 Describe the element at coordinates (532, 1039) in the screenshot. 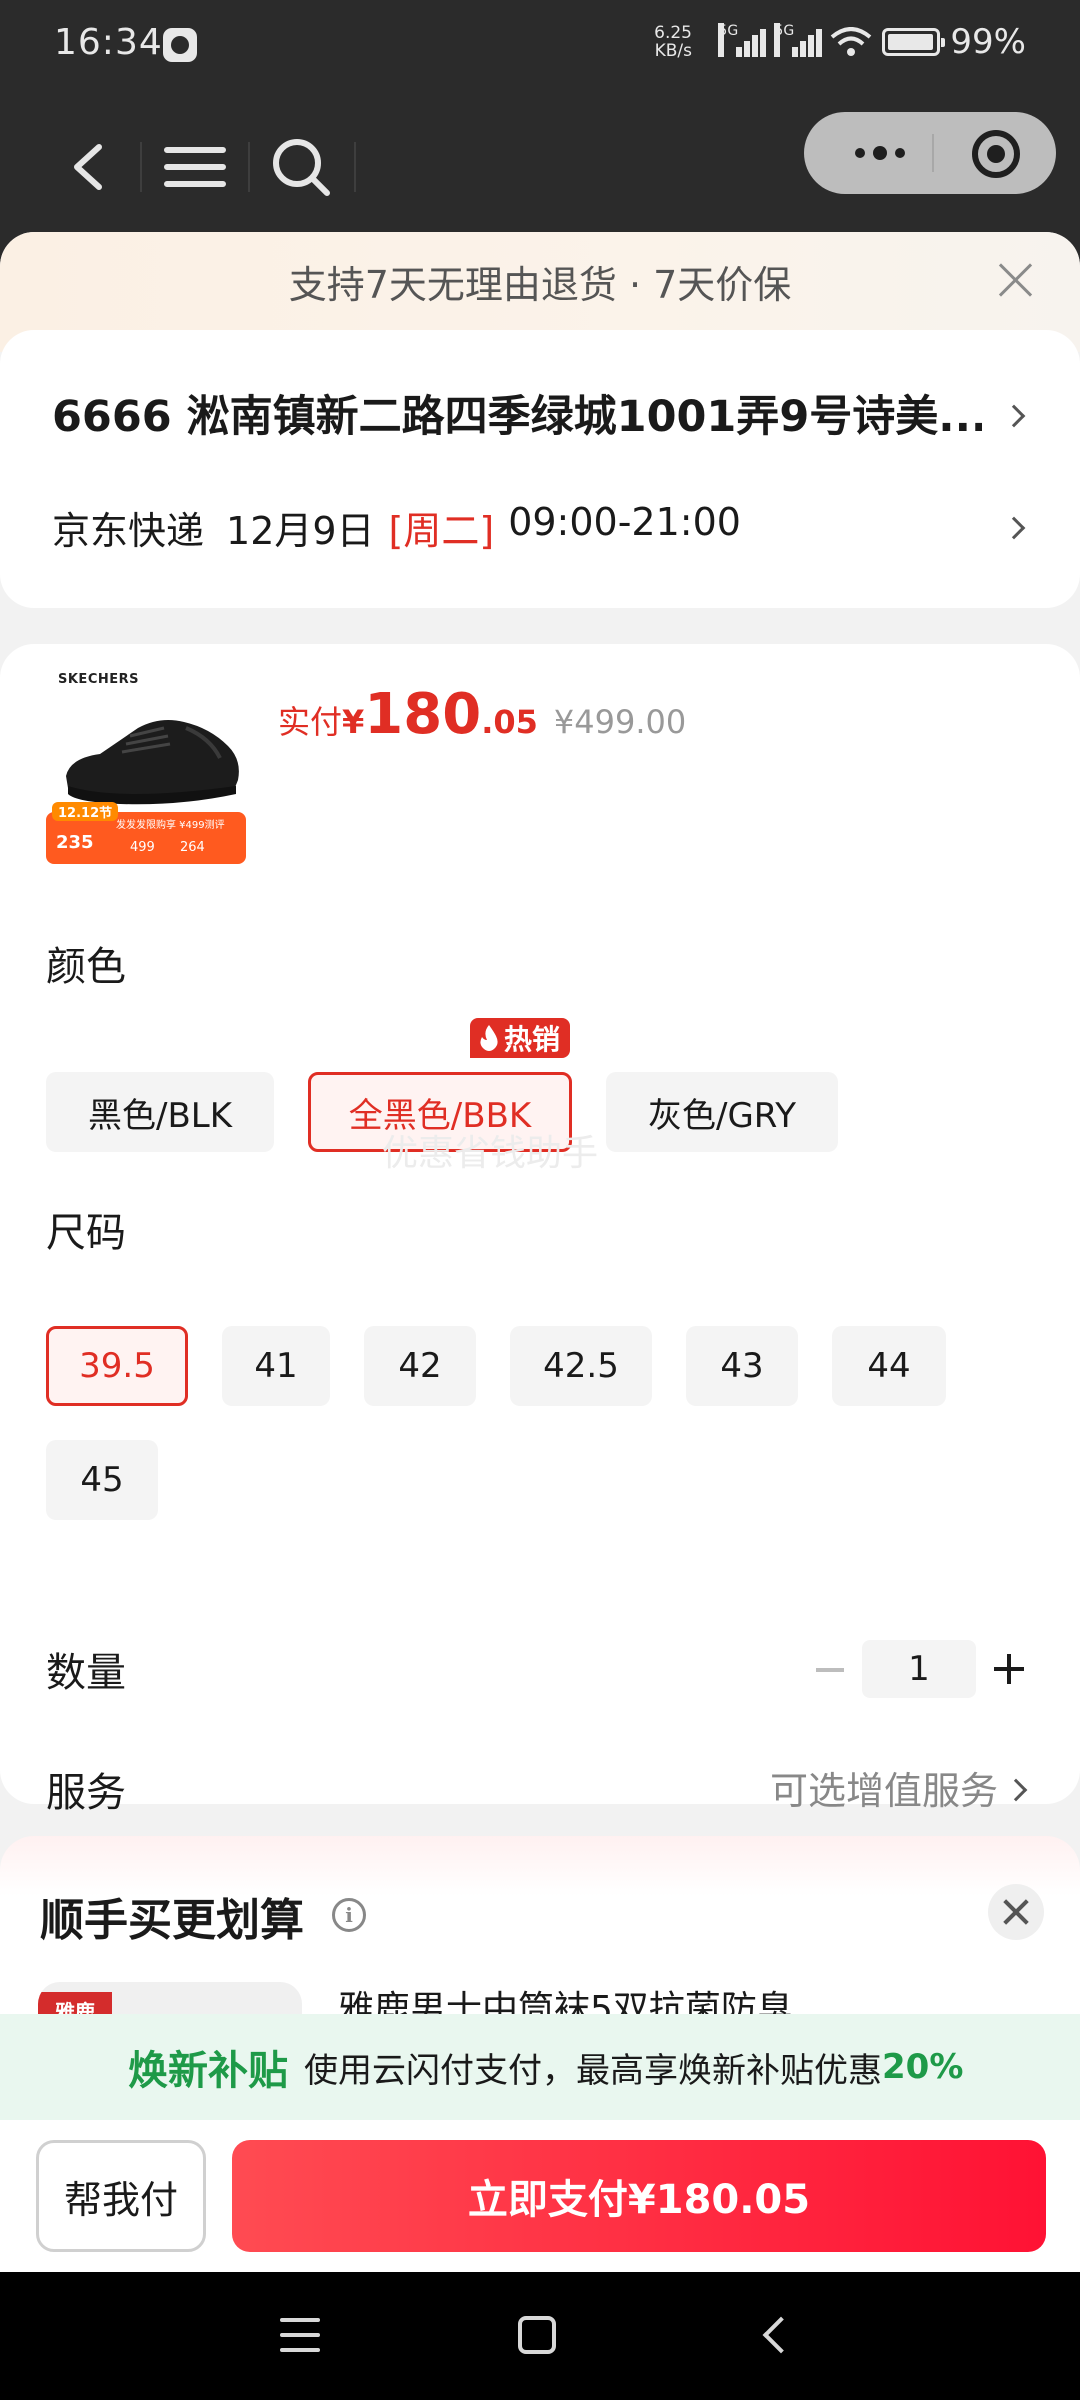

I see `hot-sale-label: 热销` at that location.